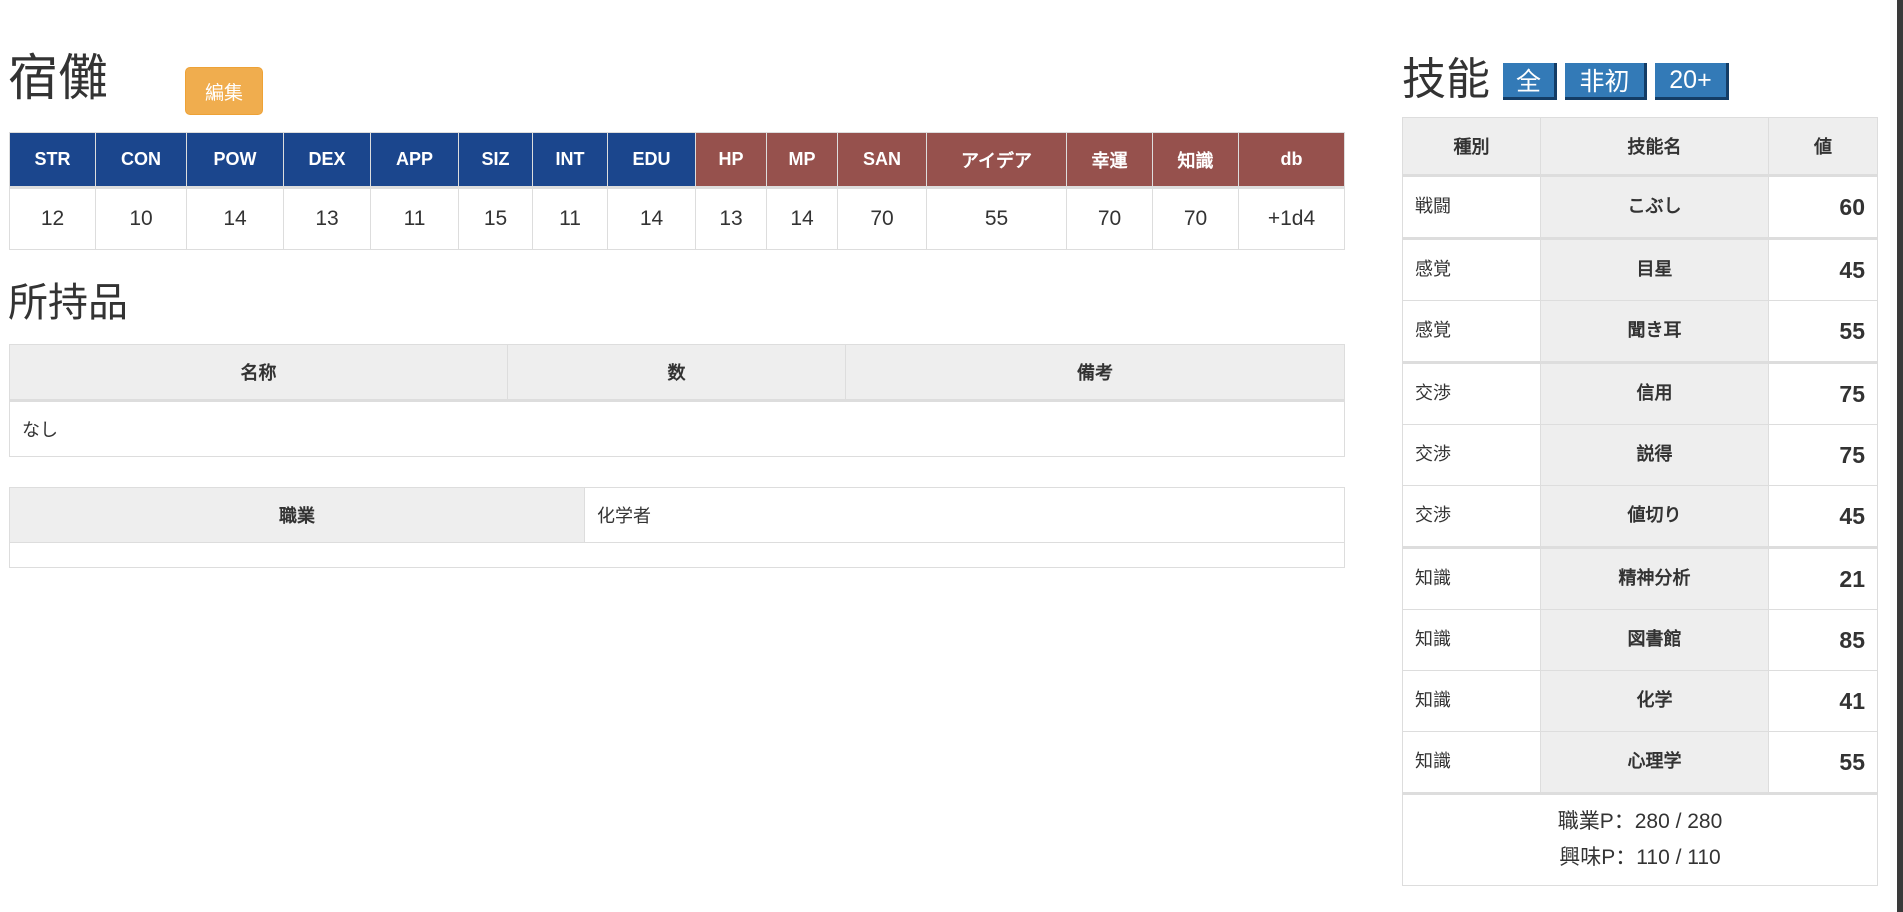  What do you see at coordinates (1654, 640) in the screenshot?
I see `skill-name: 図書館` at bounding box center [1654, 640].